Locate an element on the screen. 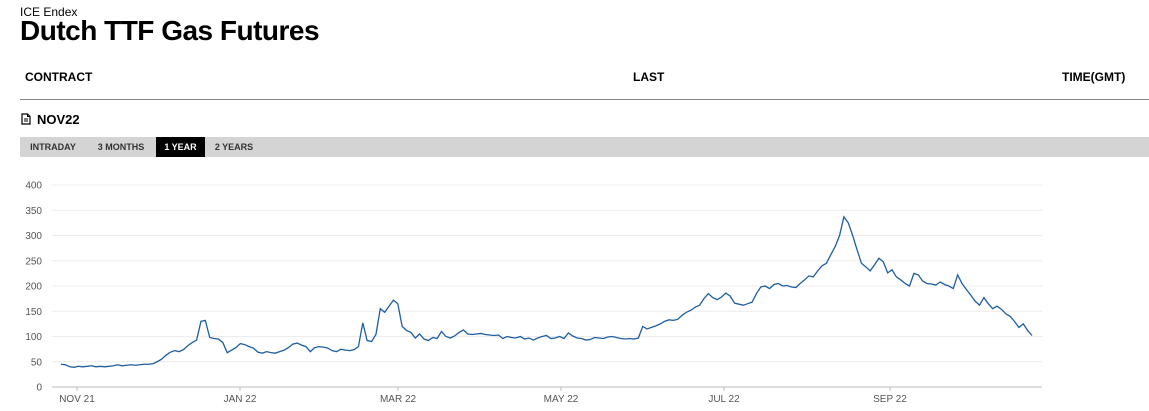 This screenshot has width=1149, height=411. contract-table-header: CONTRACT LAST TIME(GMT) is located at coordinates (584, 84).